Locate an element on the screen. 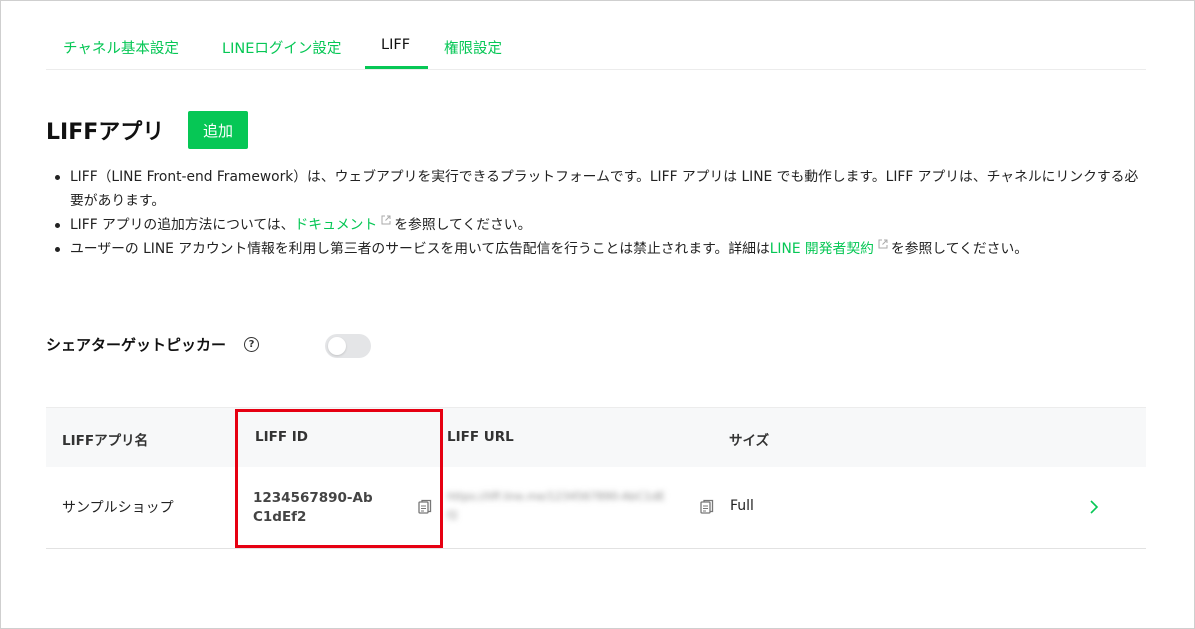 The height and width of the screenshot is (629, 1195). tab-line-login-settings: LINEログイン設定 is located at coordinates (281, 47).